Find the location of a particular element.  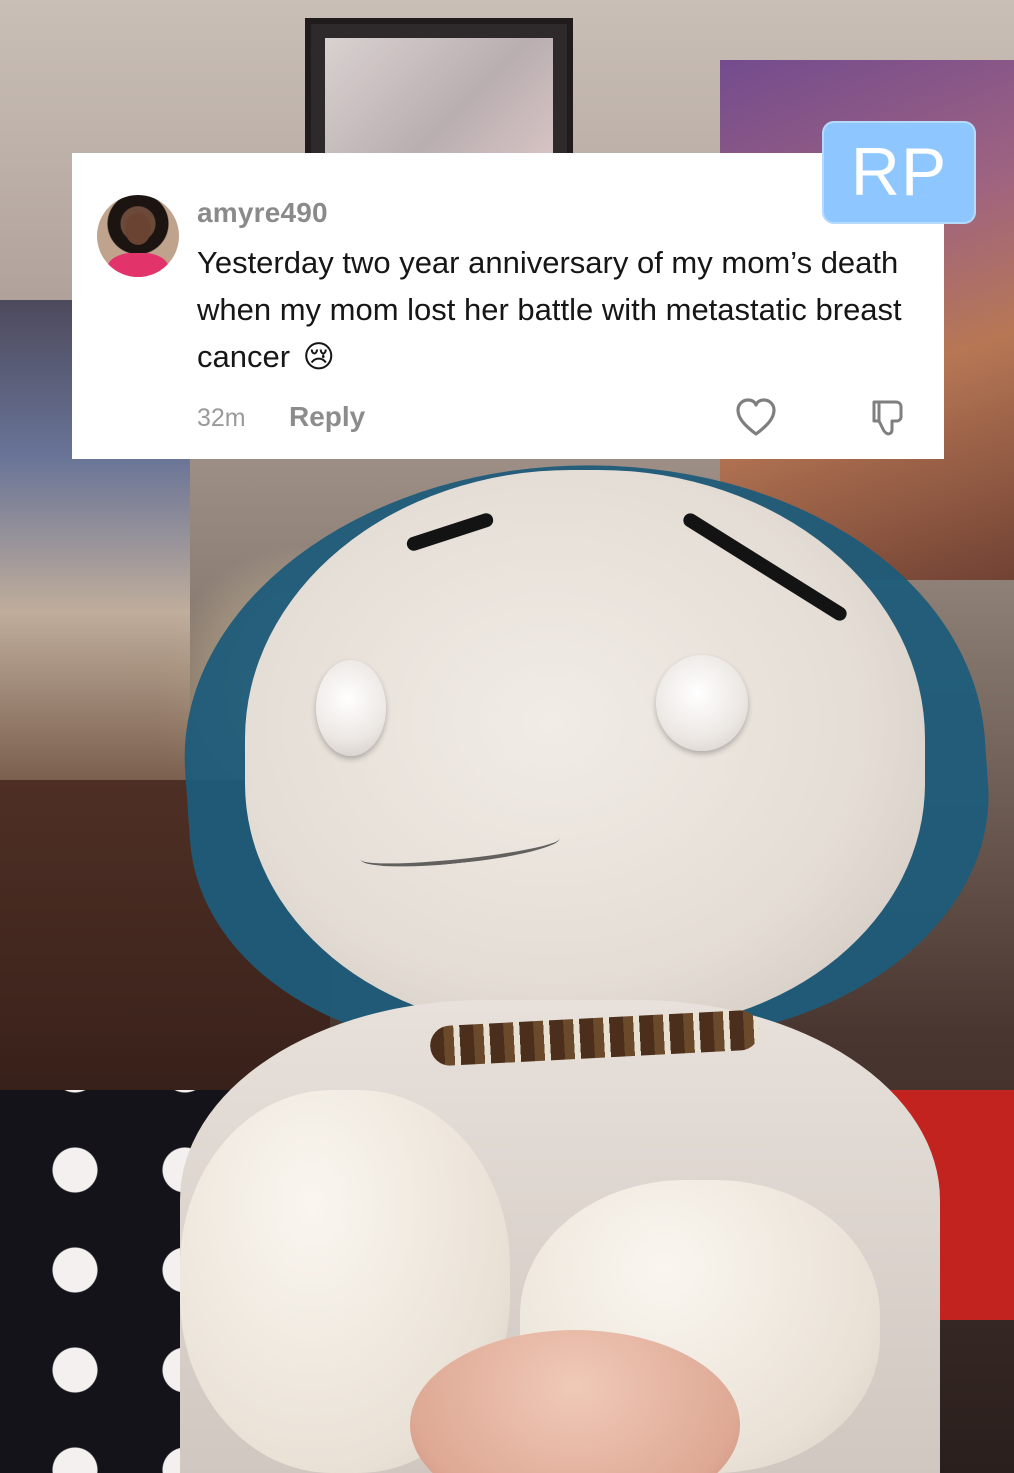

thumbs-down-outline-icon is located at coordinates (887, 418).